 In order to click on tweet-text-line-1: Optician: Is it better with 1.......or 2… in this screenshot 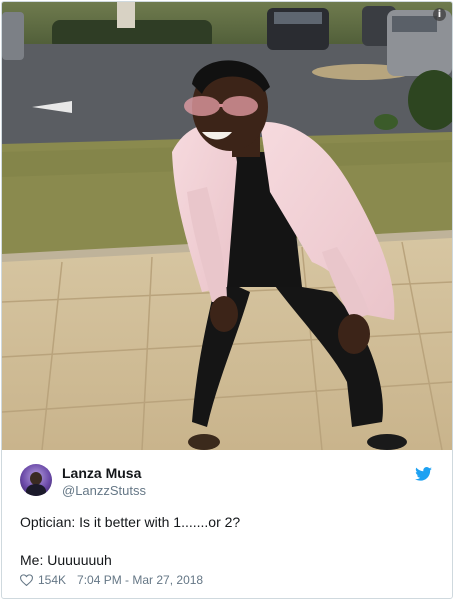, I will do `click(130, 522)`.